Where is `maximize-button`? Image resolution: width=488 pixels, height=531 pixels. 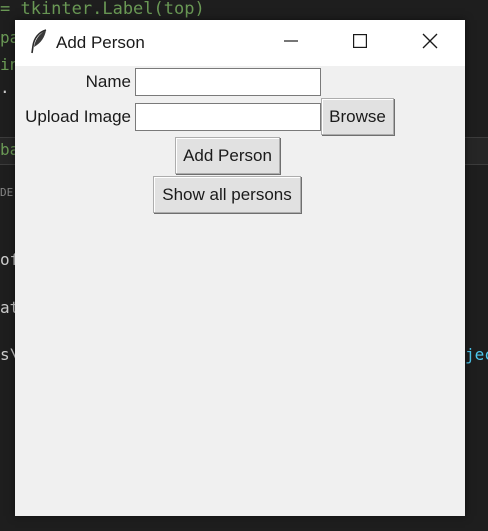
maximize-button is located at coordinates (360, 43).